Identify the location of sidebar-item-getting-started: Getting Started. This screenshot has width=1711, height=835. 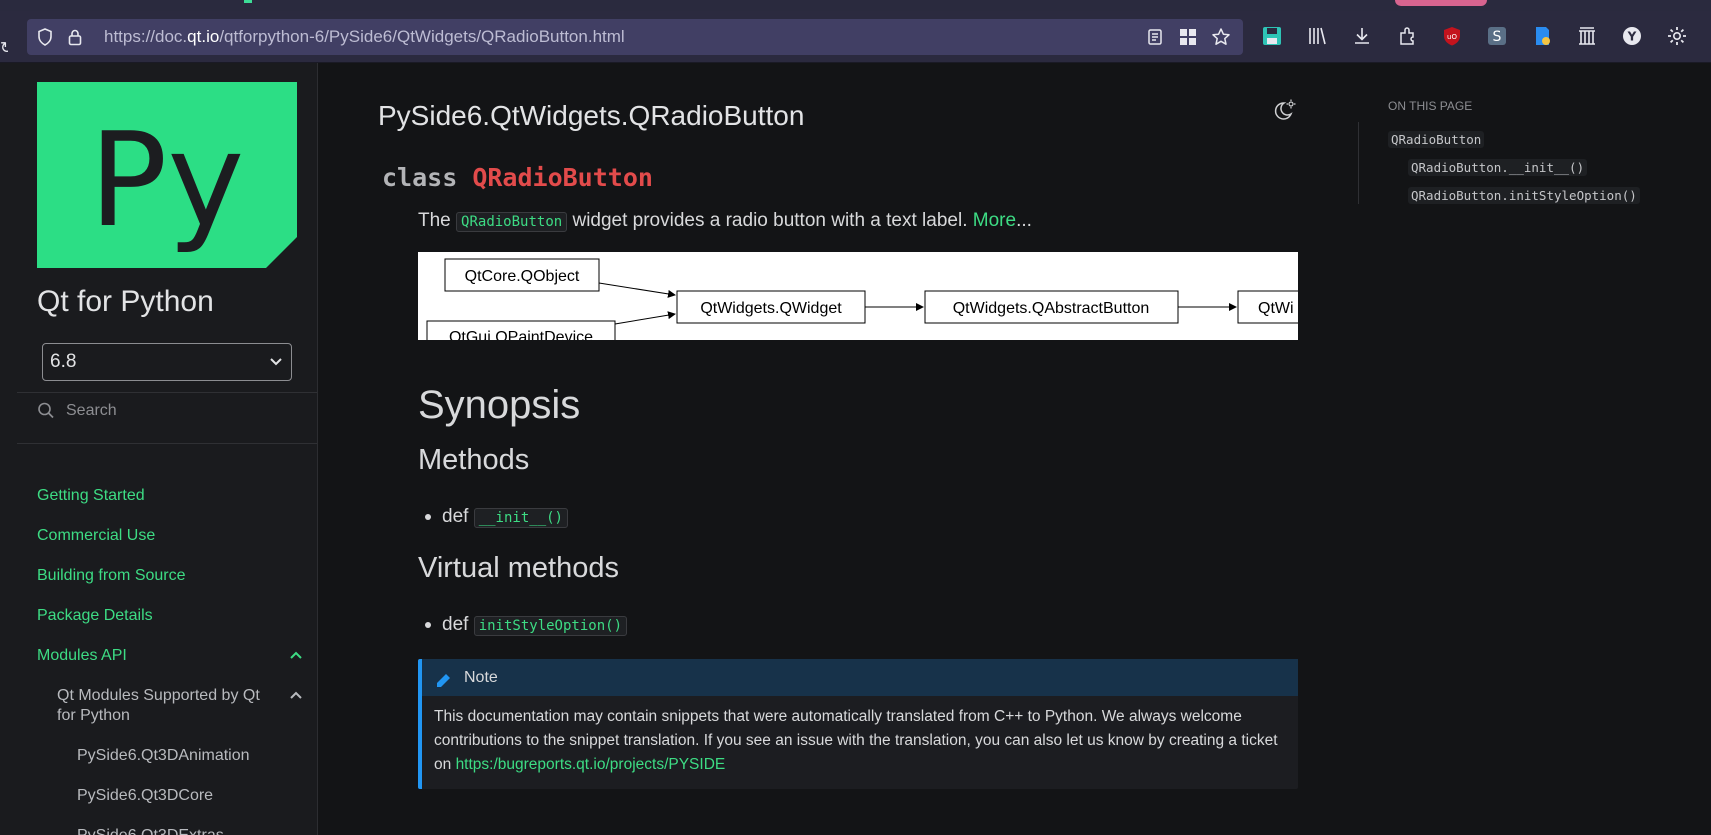
(91, 496).